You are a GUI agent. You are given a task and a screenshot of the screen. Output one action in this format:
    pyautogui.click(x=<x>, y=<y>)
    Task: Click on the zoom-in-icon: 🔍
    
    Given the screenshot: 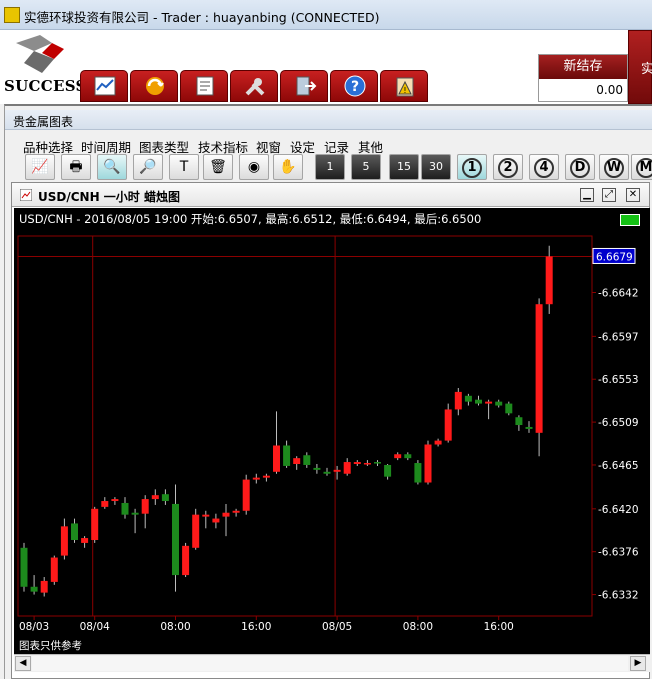 What is the action you would take?
    pyautogui.click(x=112, y=167)
    